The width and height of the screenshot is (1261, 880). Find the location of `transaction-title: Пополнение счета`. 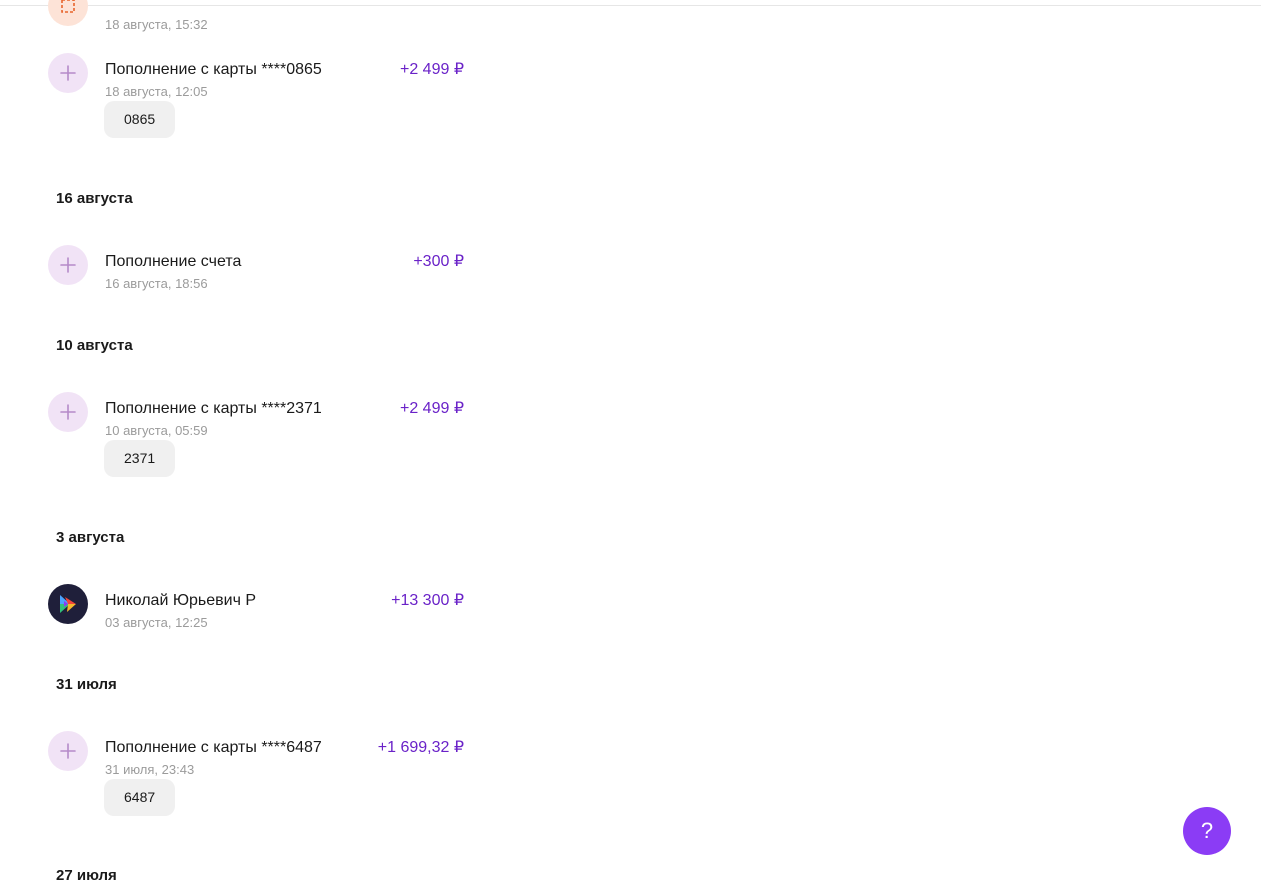

transaction-title: Пополнение счета is located at coordinates (173, 261).